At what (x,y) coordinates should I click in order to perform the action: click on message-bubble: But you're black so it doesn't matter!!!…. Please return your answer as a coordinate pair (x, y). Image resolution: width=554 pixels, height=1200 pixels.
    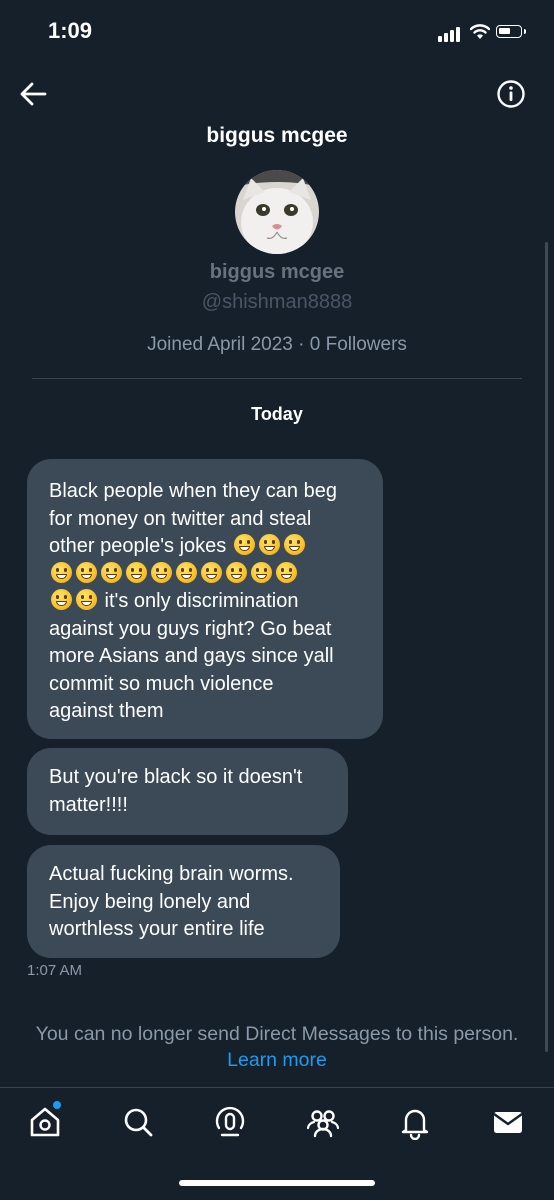
    Looking at the image, I should click on (187, 791).